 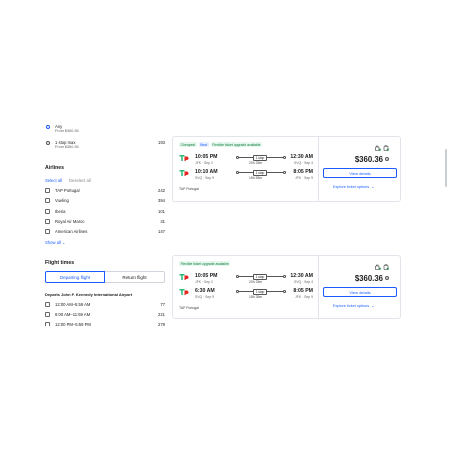 I want to click on badge-row: Flexible ticket upgrade available, so click(x=205, y=264).